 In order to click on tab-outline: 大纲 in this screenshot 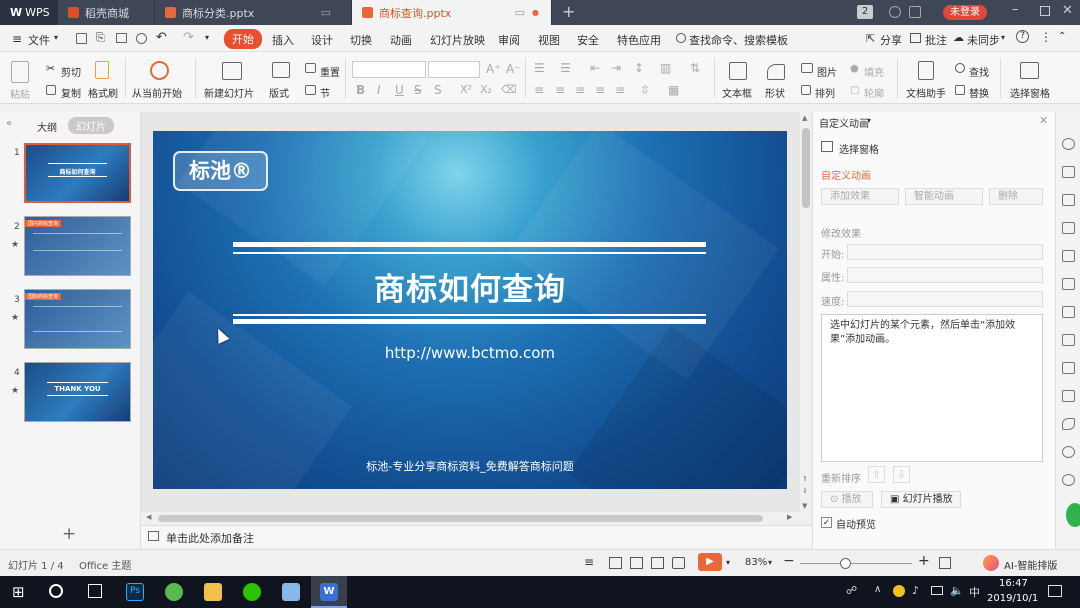, I will do `click(47, 126)`.